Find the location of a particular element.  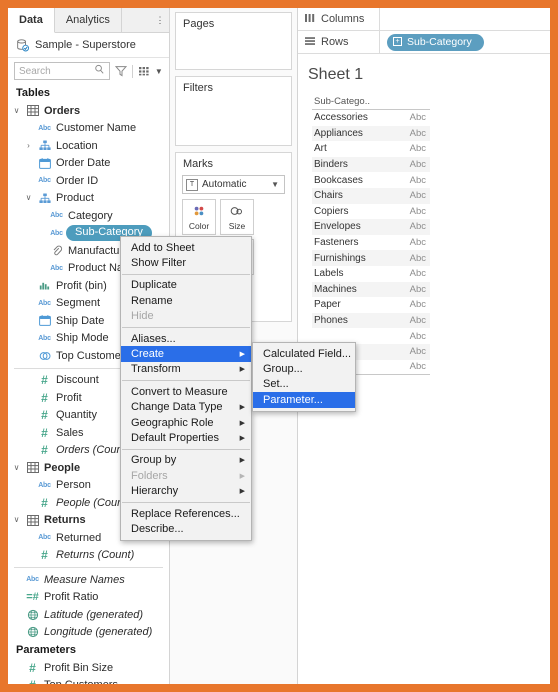

filter-icon is located at coordinates (120, 71).